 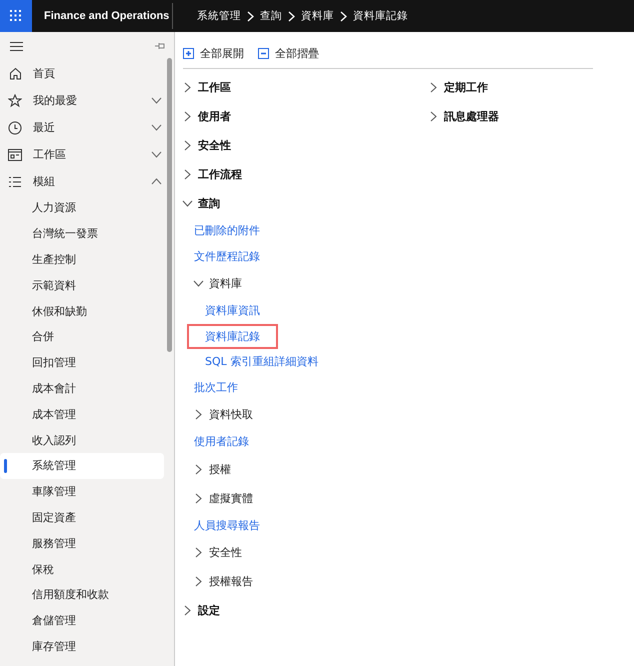 I want to click on module-item: 合併, so click(x=82, y=337).